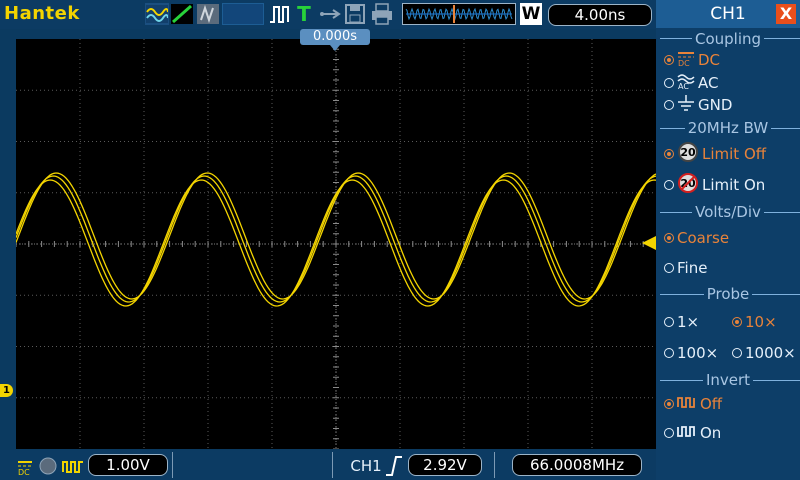 The width and height of the screenshot is (800, 480). What do you see at coordinates (394, 466) in the screenshot?
I see `rising-edge-icon` at bounding box center [394, 466].